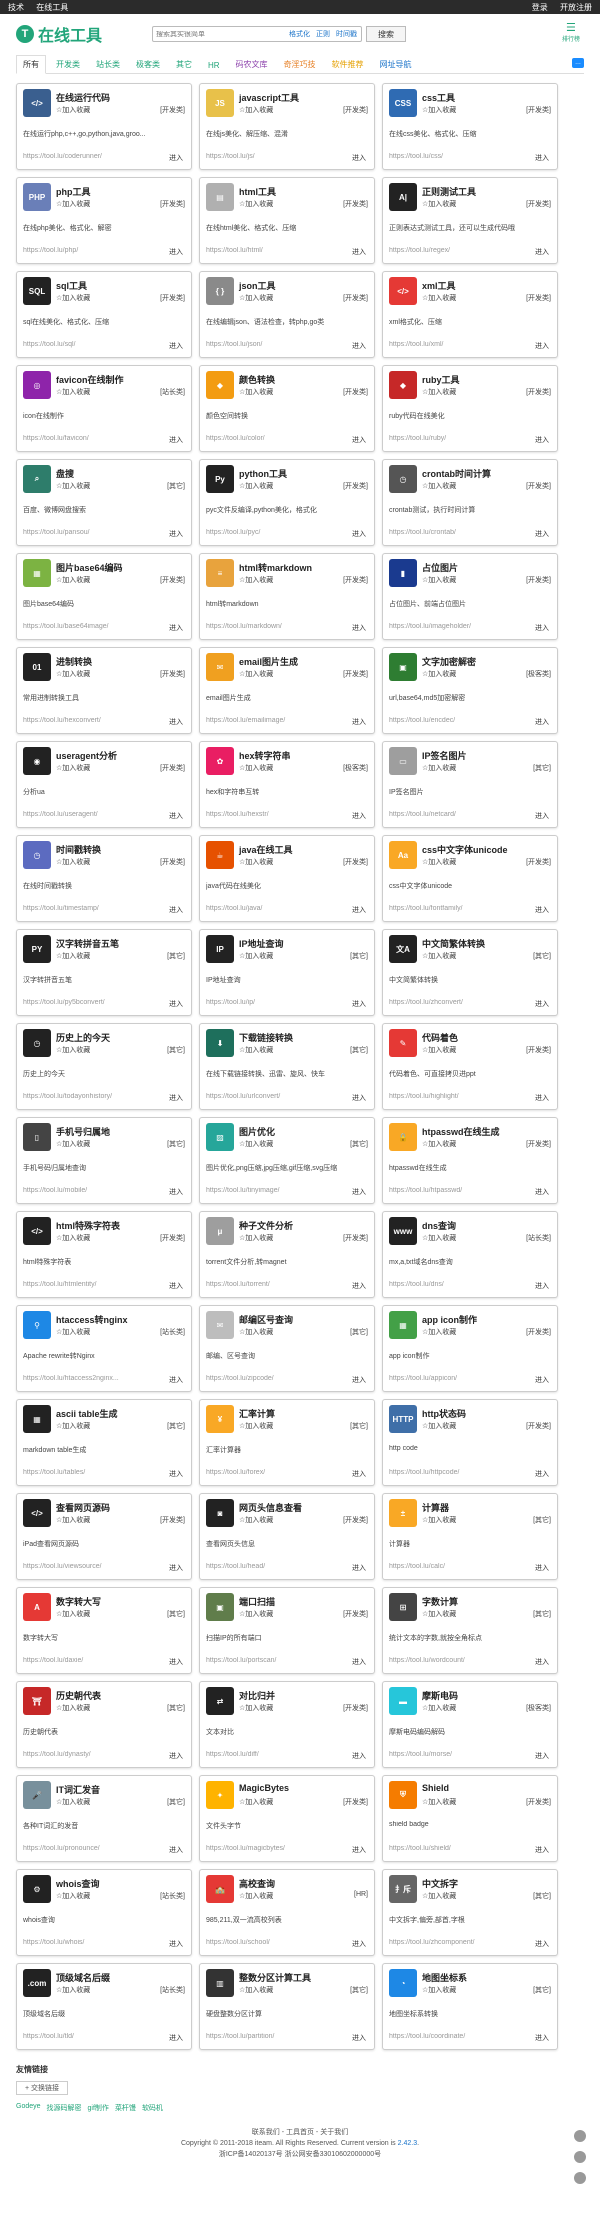  What do you see at coordinates (89, 567) in the screenshot?
I see `tool-title: 图片base64编码` at bounding box center [89, 567].